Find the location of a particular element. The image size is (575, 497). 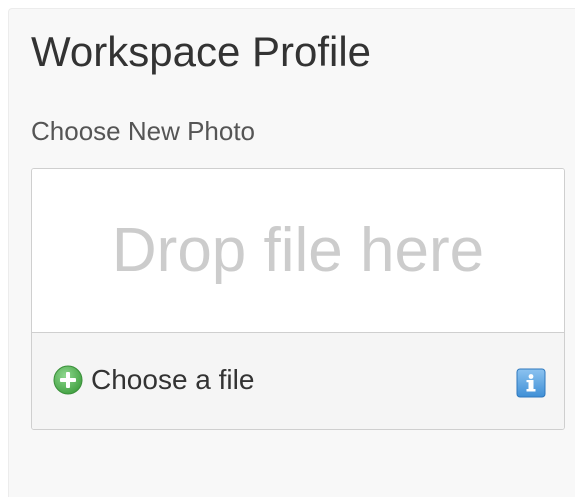

page-title: Workspace Profile is located at coordinates (201, 51).